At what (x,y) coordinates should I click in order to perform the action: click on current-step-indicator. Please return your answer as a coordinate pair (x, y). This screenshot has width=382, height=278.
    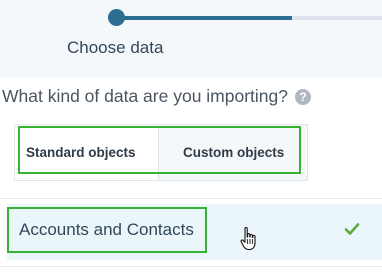
    Looking at the image, I should click on (116, 17).